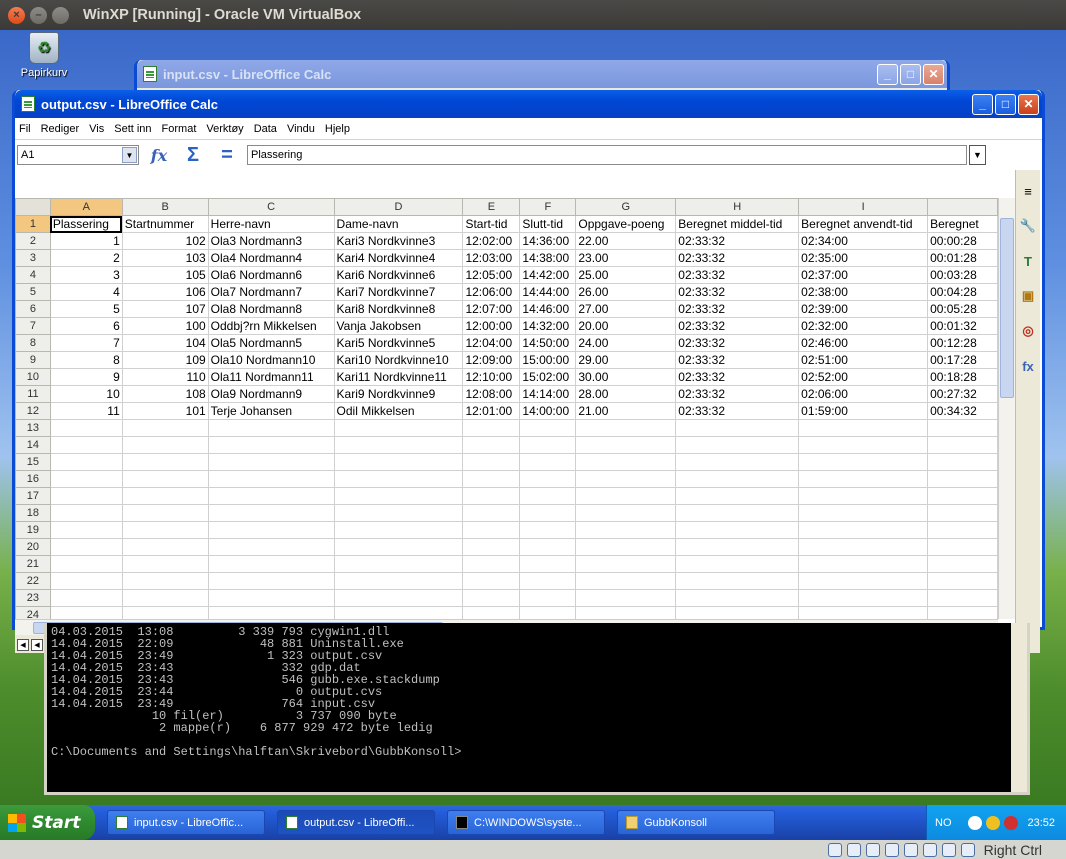 The width and height of the screenshot is (1066, 859). Describe the element at coordinates (129, 155) in the screenshot. I see `chevron-down-icon: ▼` at that location.